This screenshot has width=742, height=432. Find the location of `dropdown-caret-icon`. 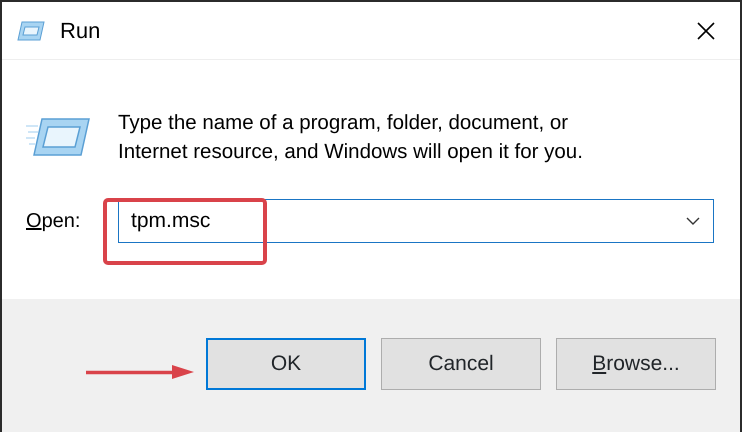

dropdown-caret-icon is located at coordinates (693, 221).